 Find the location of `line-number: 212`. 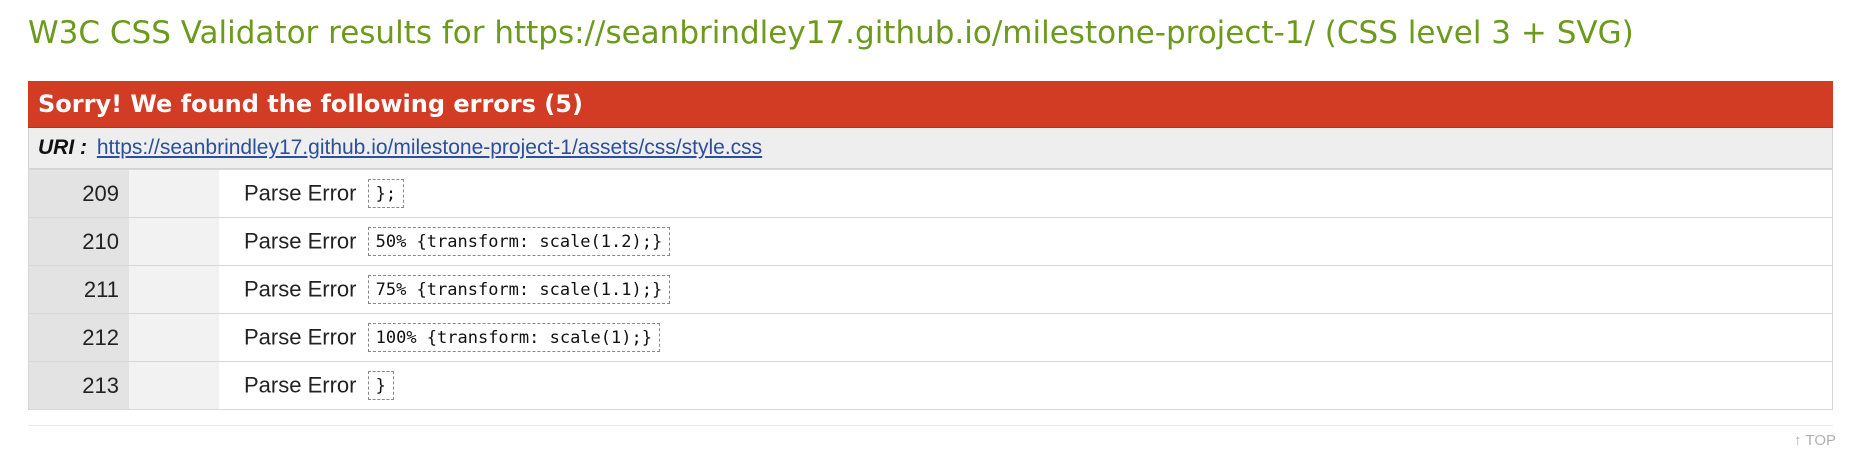

line-number: 212 is located at coordinates (78, 337).